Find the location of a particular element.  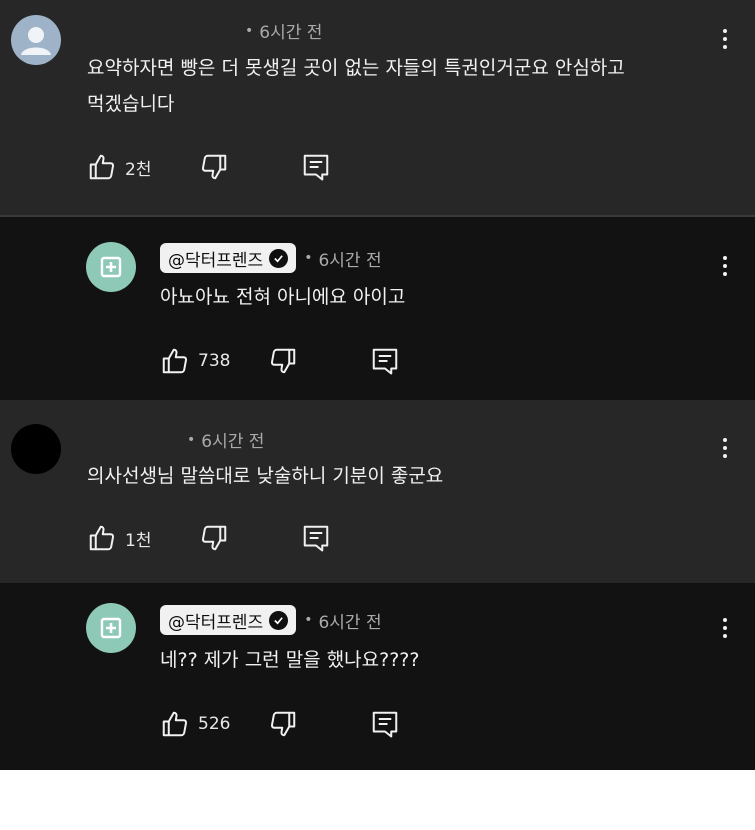

comment-text-line: 요약하자면 빵은 더 못생길 곳이 없는 자들의 특권인거군요 안심하고 is located at coordinates (356, 68).